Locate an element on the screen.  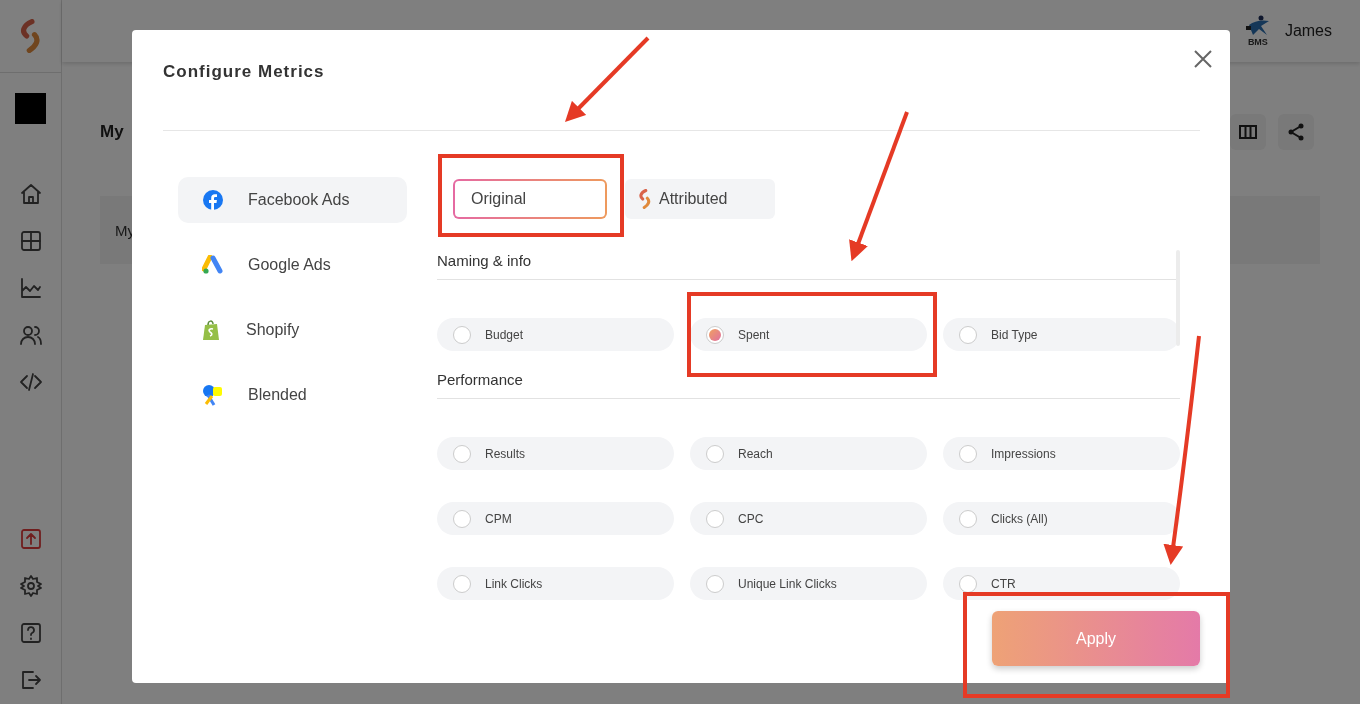
swirl-logo-icon is located at coordinates (645, 199).